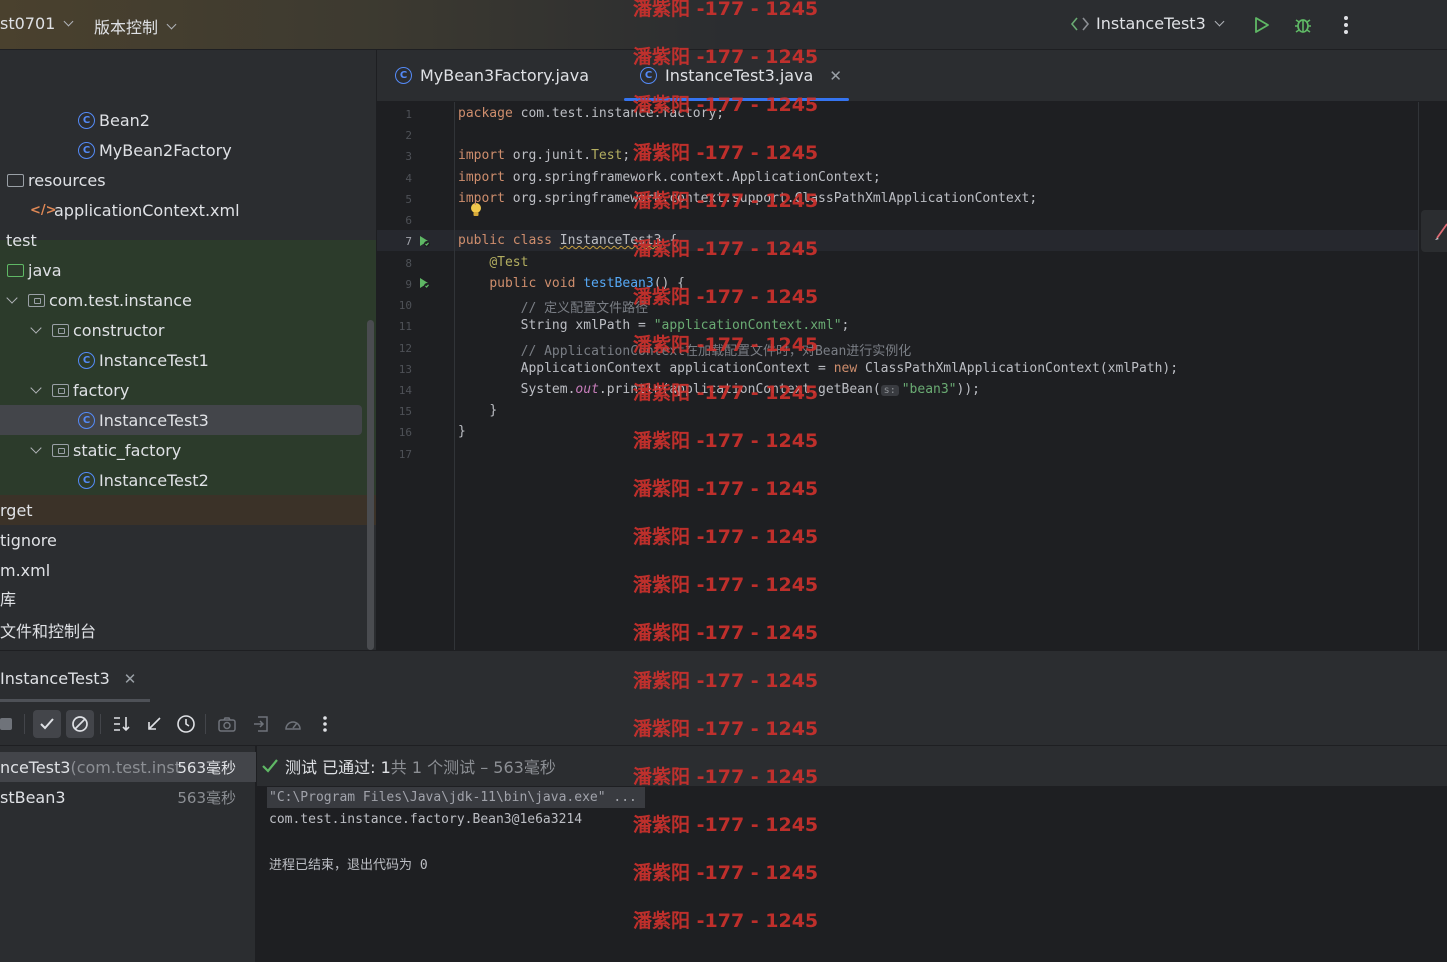  What do you see at coordinates (188, 270) in the screenshot?
I see `tree-node-java: java` at bounding box center [188, 270].